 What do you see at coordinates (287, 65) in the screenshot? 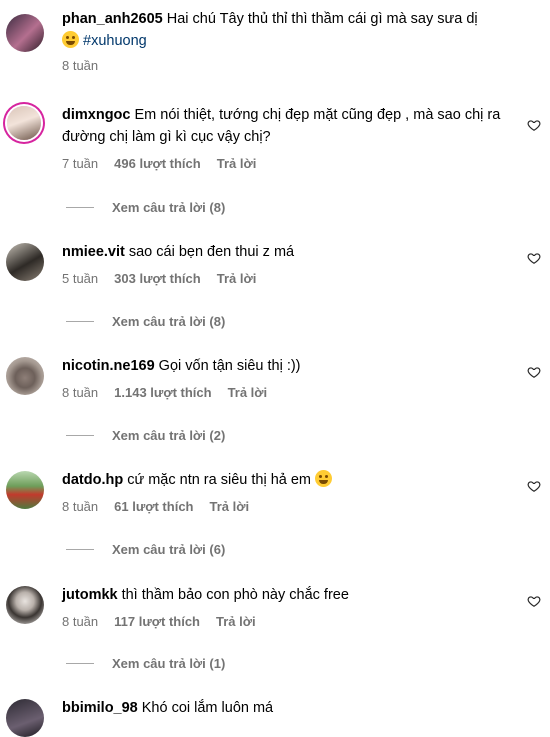
I see `comment-meta: 8 tuần` at bounding box center [287, 65].